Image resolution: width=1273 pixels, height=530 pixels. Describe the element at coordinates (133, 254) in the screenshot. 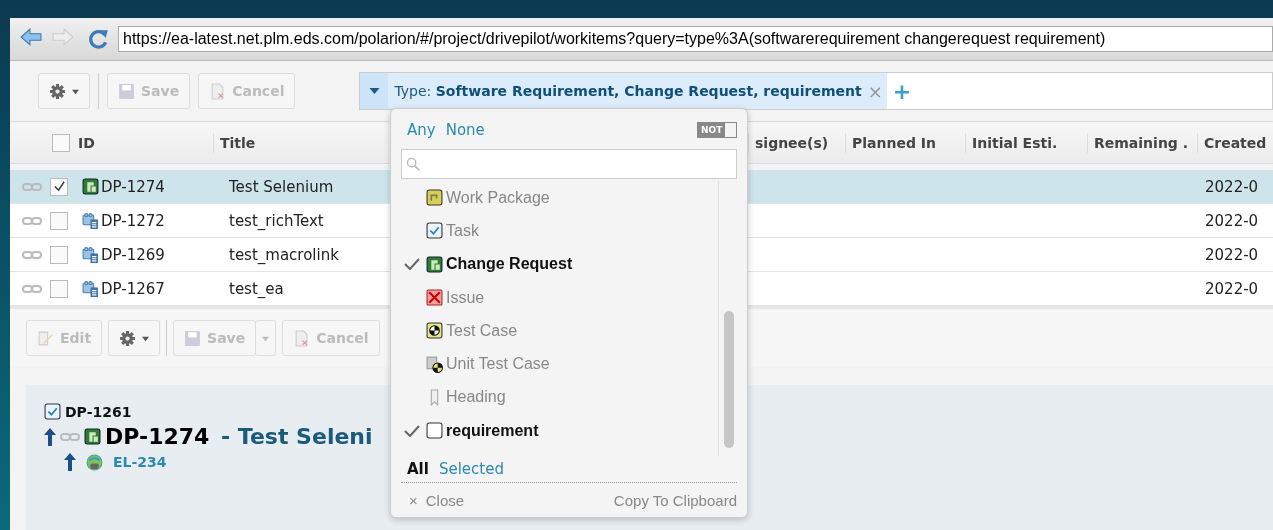

I see `id-cell: DP-1269` at that location.